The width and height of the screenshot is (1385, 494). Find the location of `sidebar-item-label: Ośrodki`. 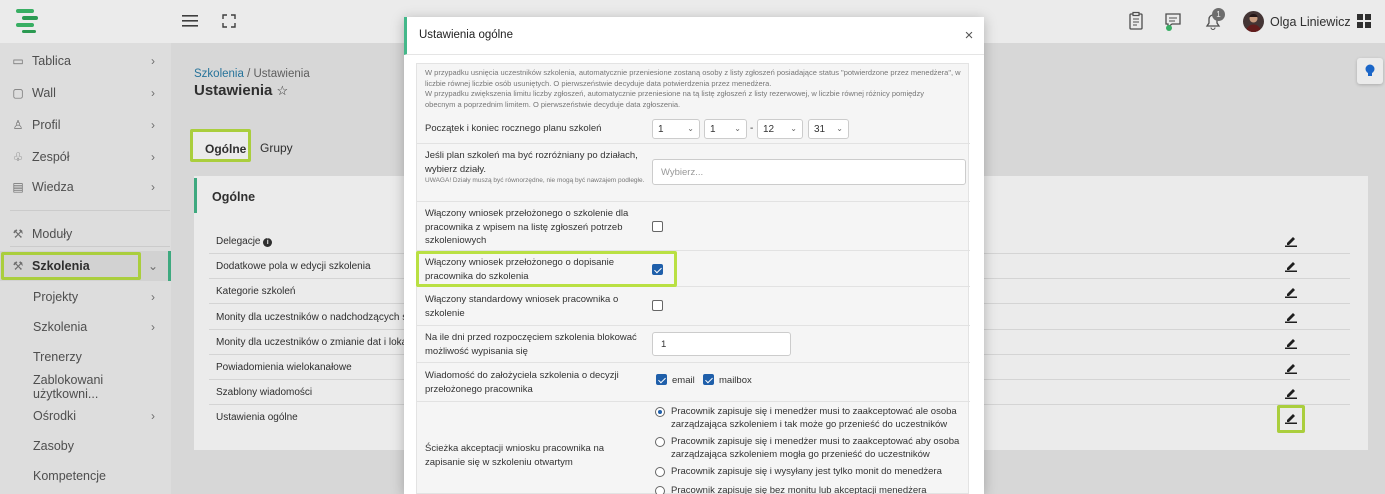

sidebar-item-label: Ośrodki is located at coordinates (55, 416).